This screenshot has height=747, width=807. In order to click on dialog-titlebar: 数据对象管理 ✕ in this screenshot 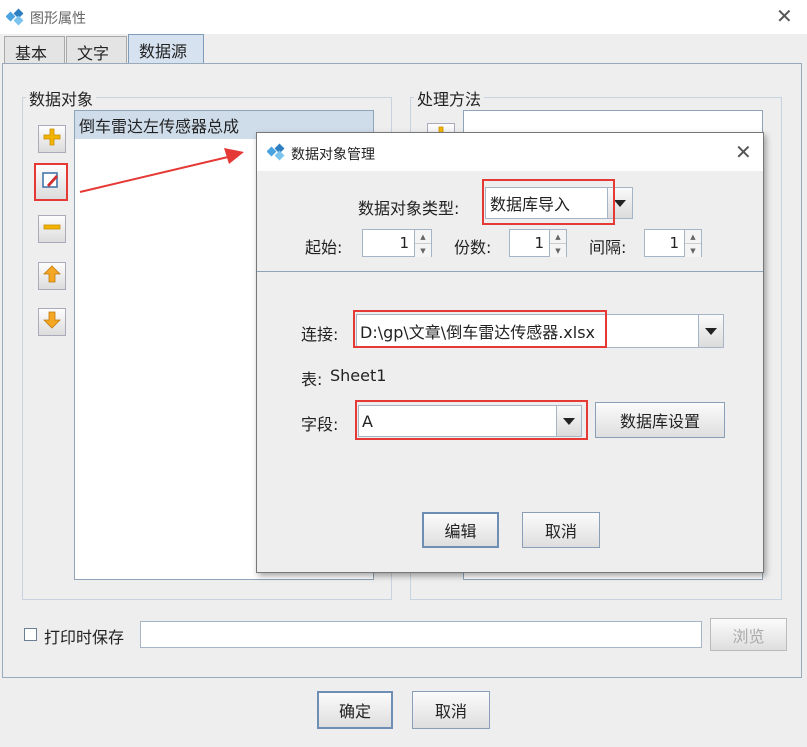, I will do `click(510, 152)`.